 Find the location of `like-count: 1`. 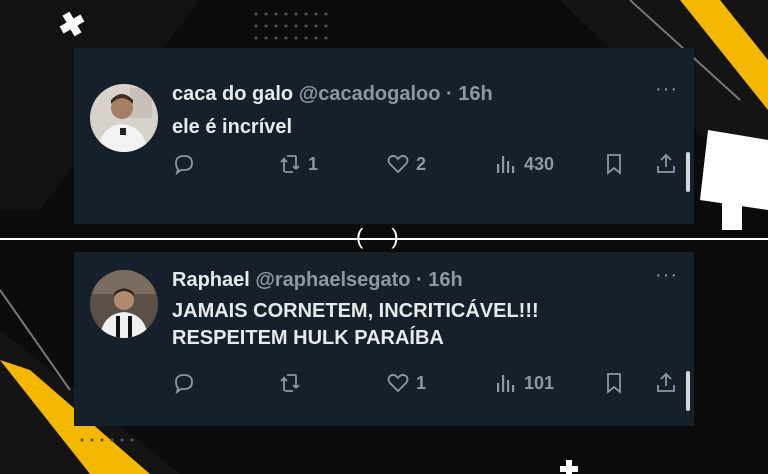

like-count: 1 is located at coordinates (421, 382).